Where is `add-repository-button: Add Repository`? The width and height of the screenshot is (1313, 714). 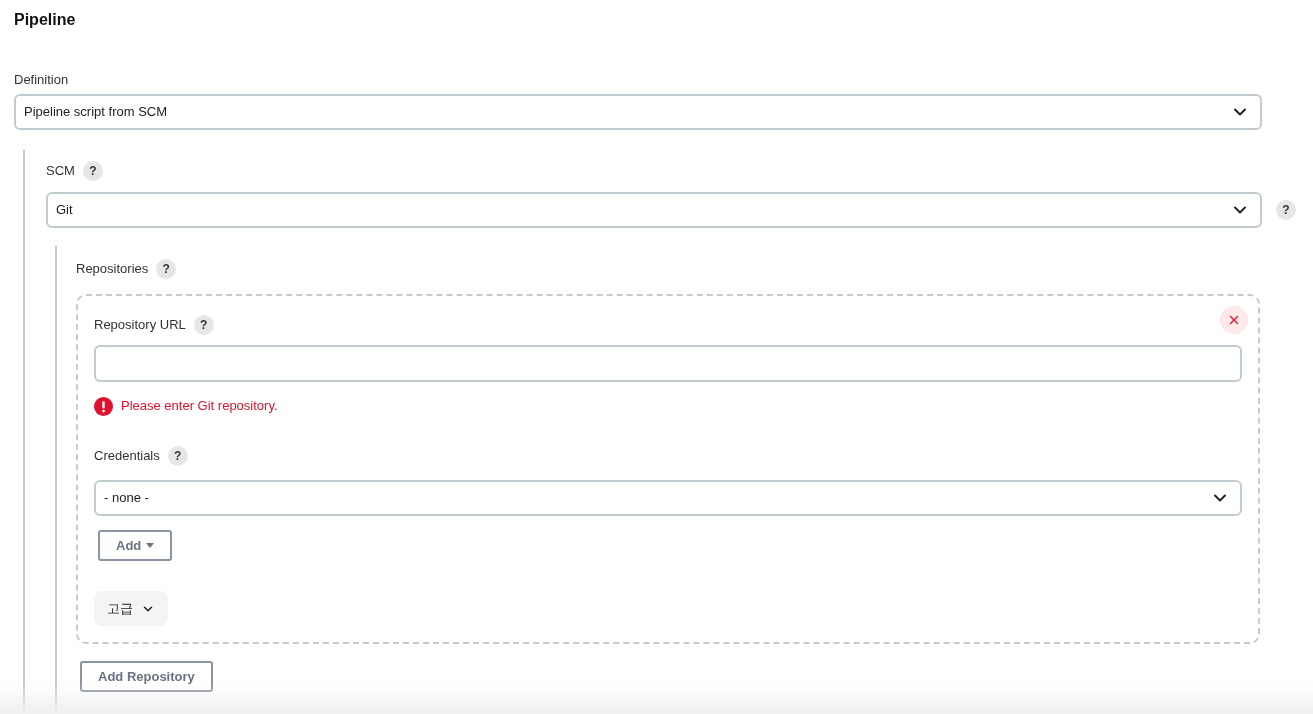
add-repository-button: Add Repository is located at coordinates (146, 676).